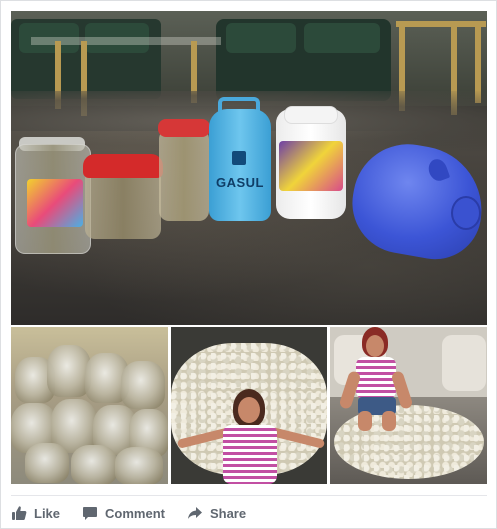 This screenshot has height=529, width=497. What do you see at coordinates (89, 405) in the screenshot?
I see `photo-thumbnail-bags` at bounding box center [89, 405].